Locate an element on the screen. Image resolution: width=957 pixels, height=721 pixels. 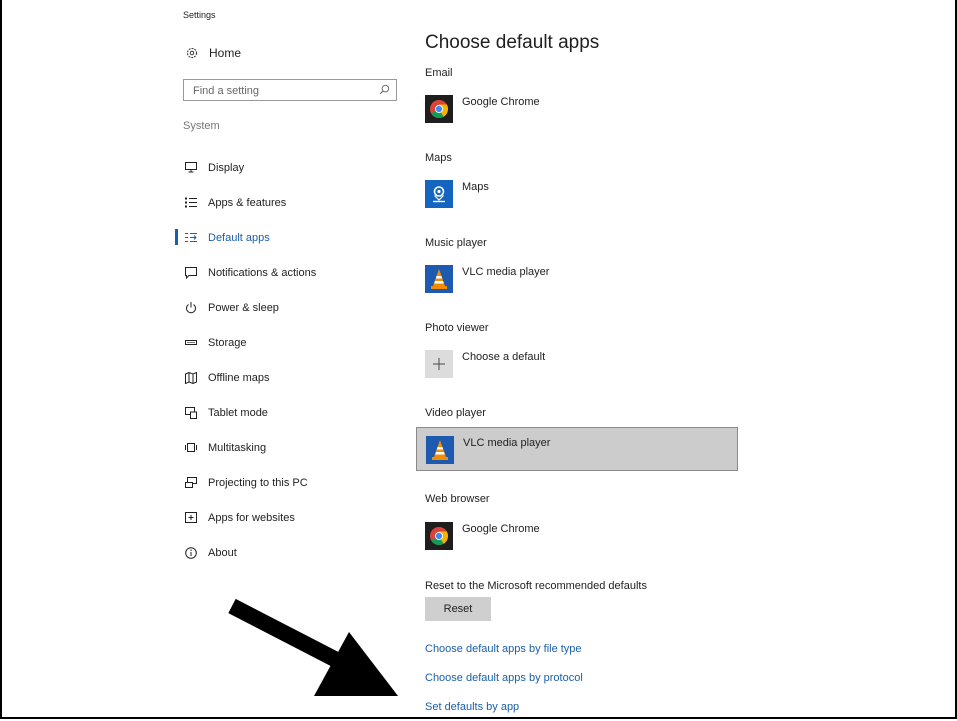
maps-icon is located at coordinates (439, 194).